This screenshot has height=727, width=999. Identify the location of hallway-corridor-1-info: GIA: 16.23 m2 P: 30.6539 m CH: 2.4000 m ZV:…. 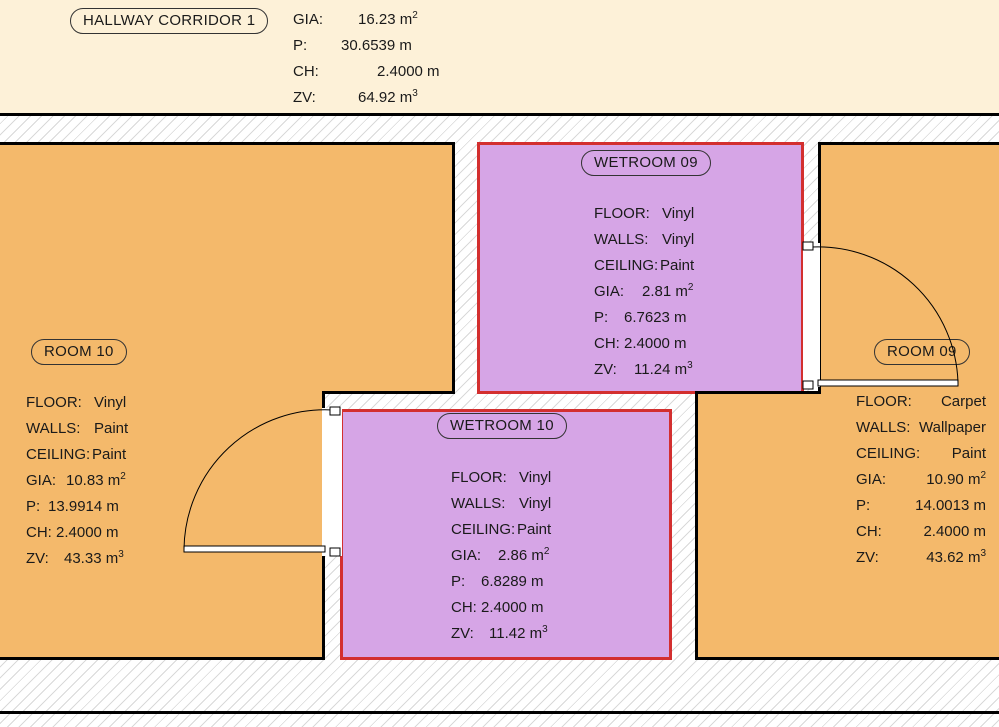
(366, 59).